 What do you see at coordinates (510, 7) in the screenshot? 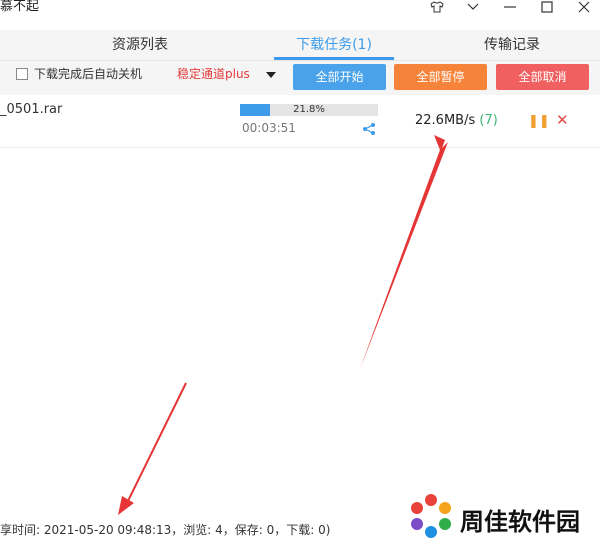
I see `minimize-icon` at bounding box center [510, 7].